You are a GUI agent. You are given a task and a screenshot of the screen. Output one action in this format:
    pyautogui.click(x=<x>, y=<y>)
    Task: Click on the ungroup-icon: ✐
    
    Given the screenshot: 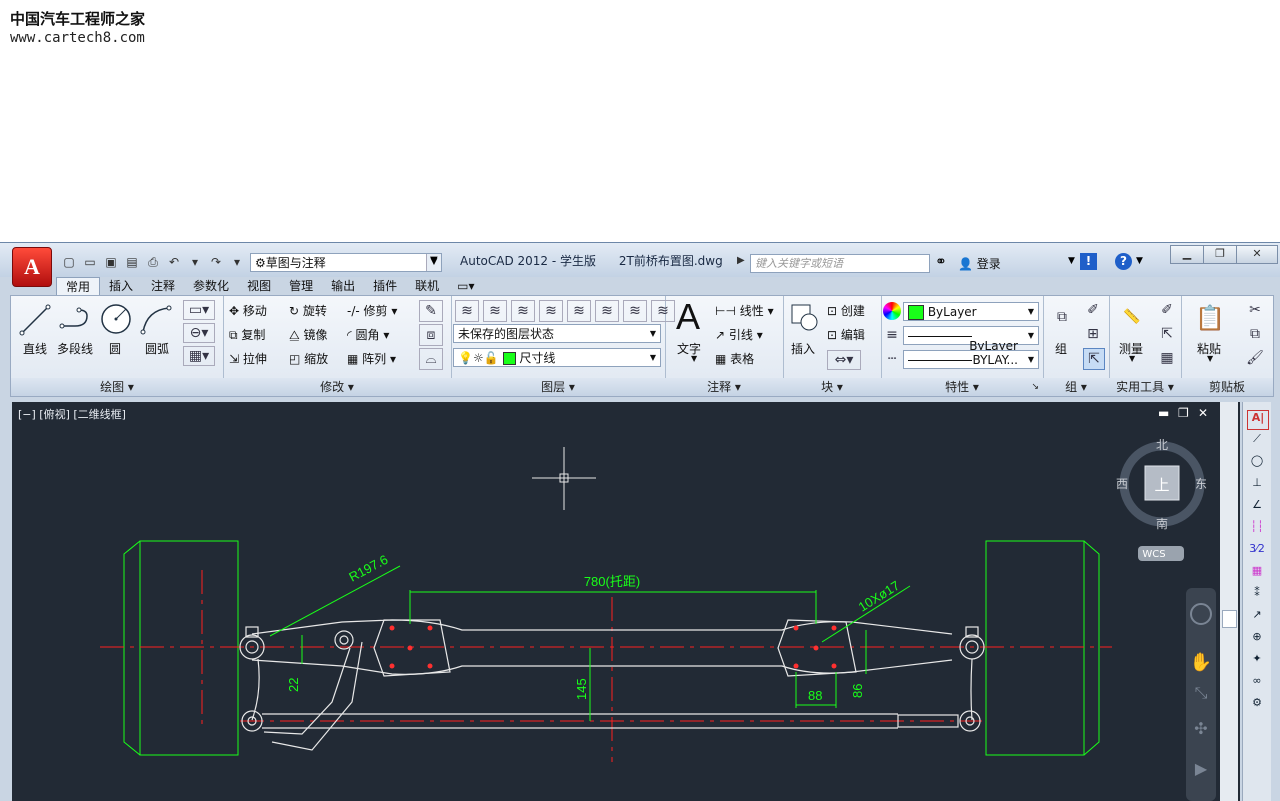 What is the action you would take?
    pyautogui.click(x=1093, y=310)
    